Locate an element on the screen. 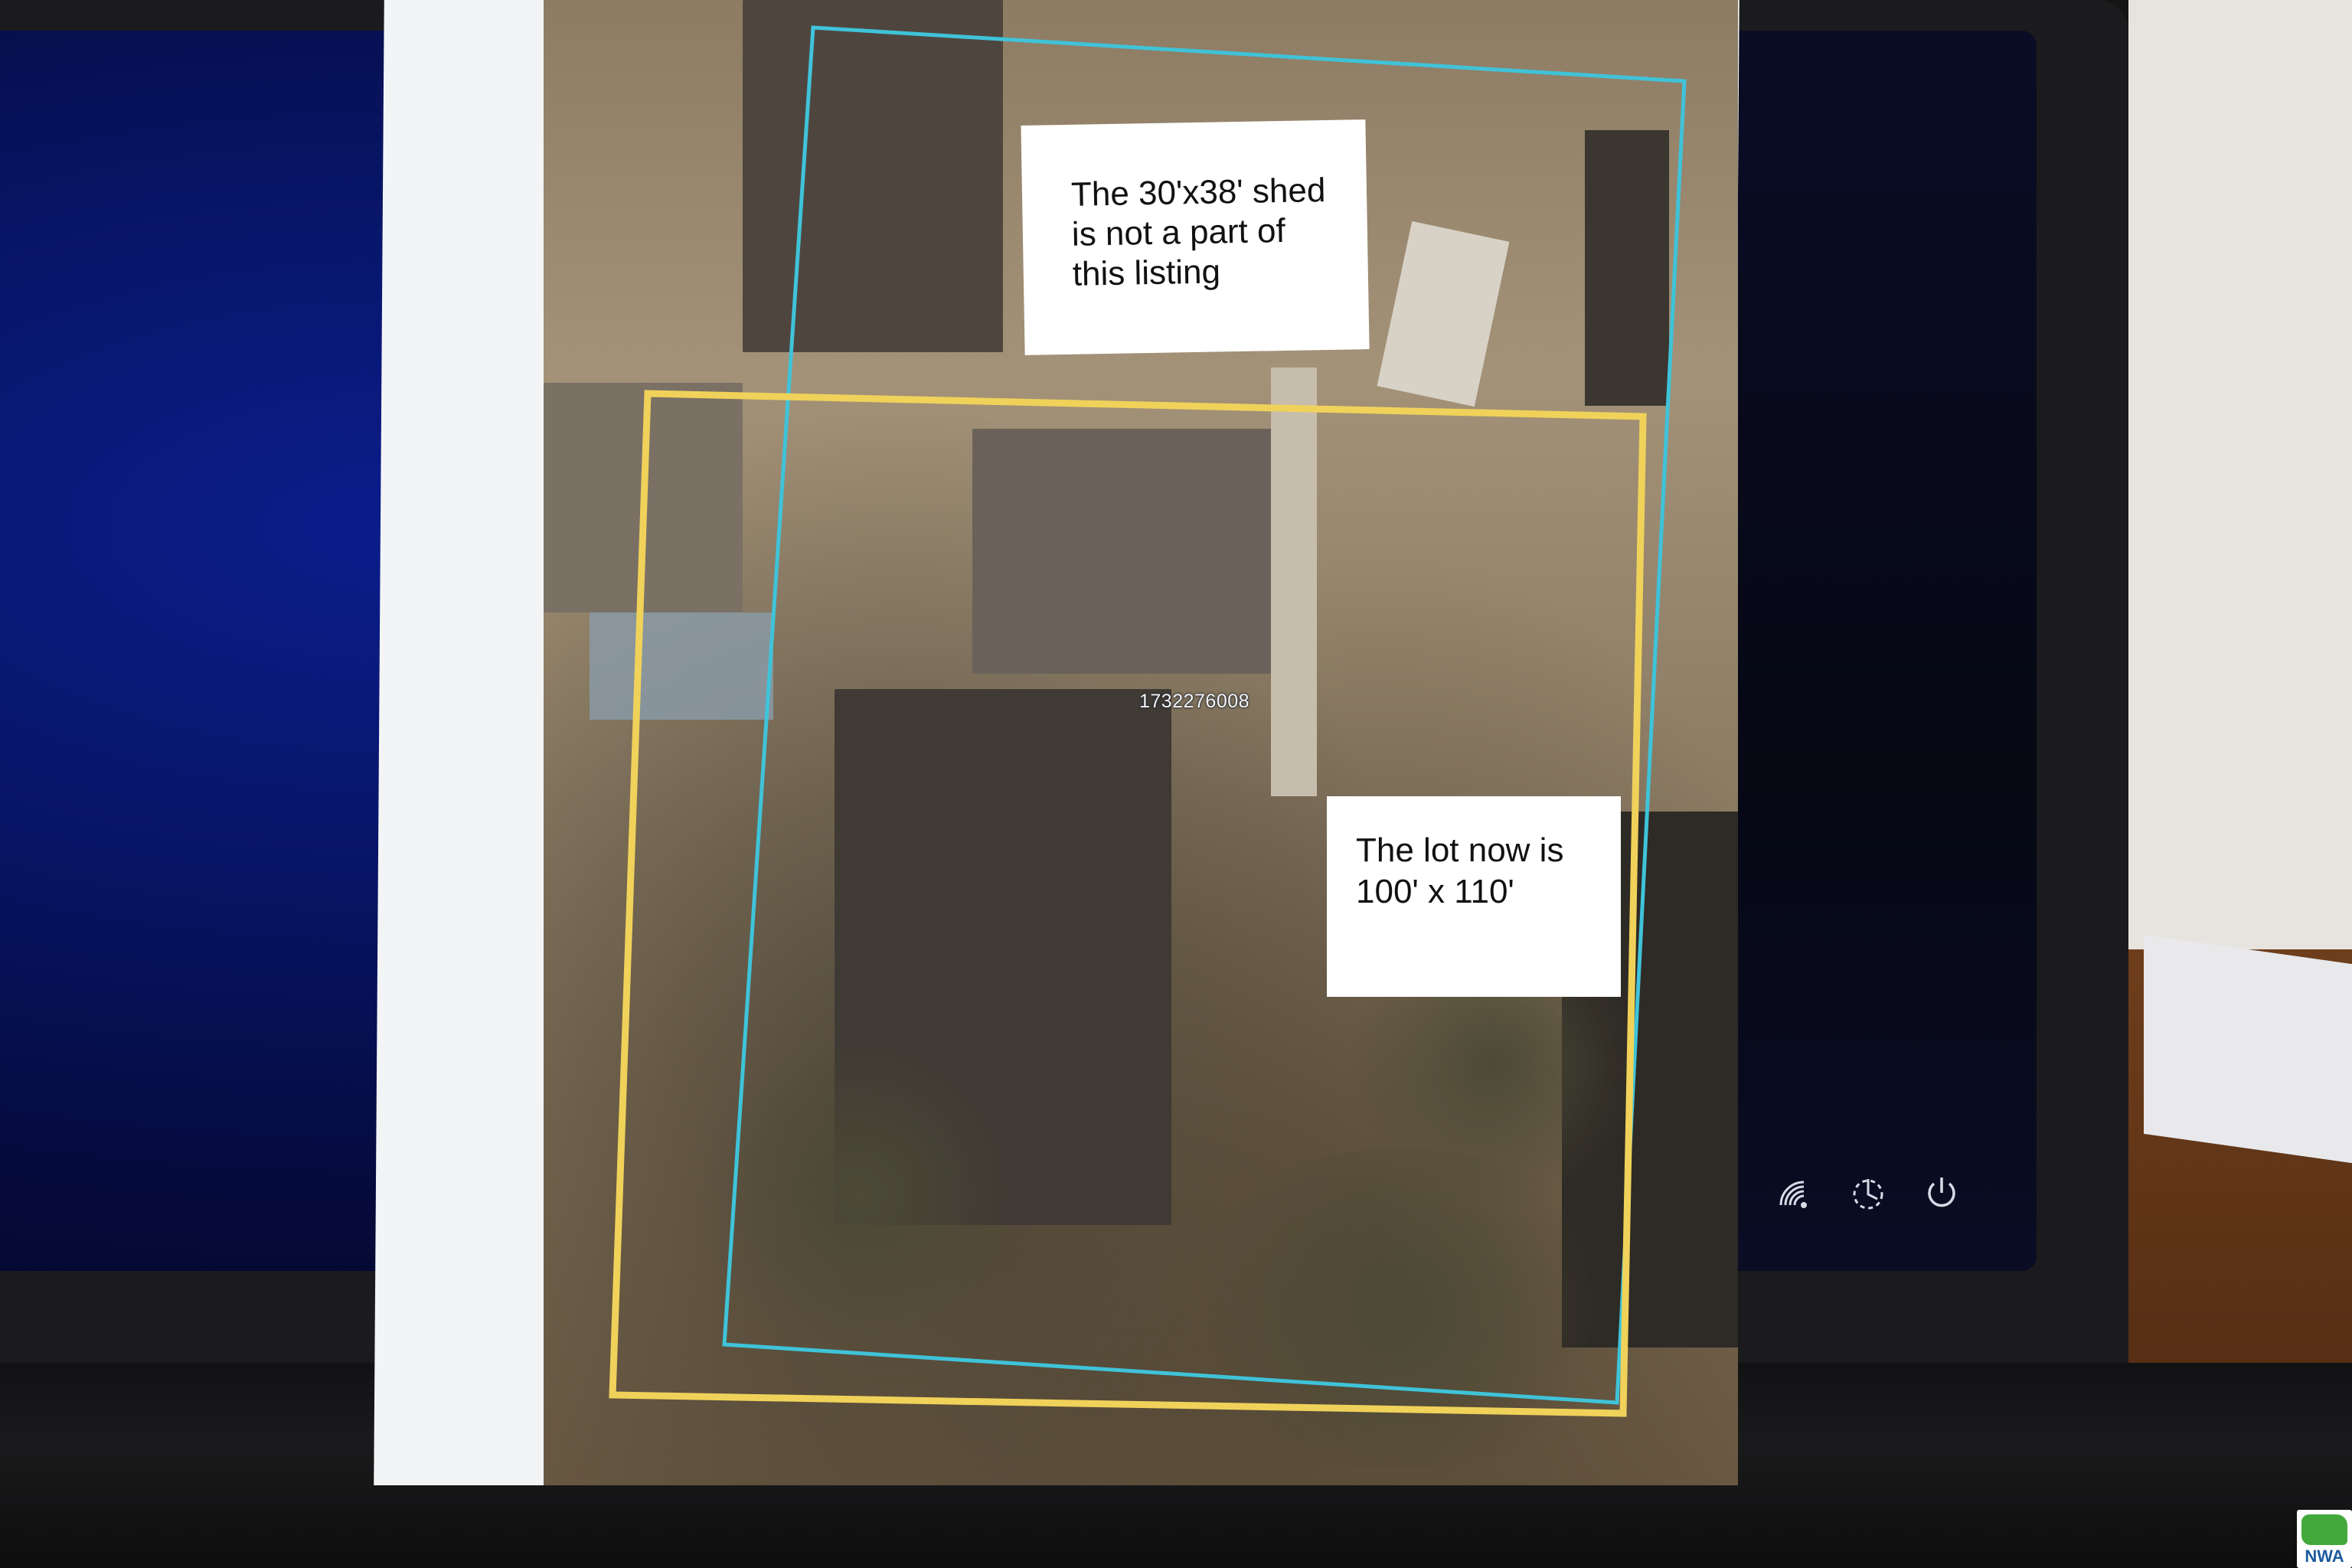  map-icon is located at coordinates (2324, 1529).